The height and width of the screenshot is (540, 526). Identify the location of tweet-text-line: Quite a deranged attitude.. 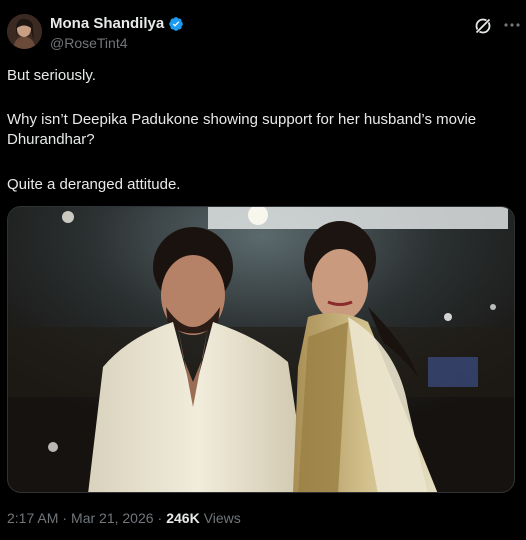
(94, 184).